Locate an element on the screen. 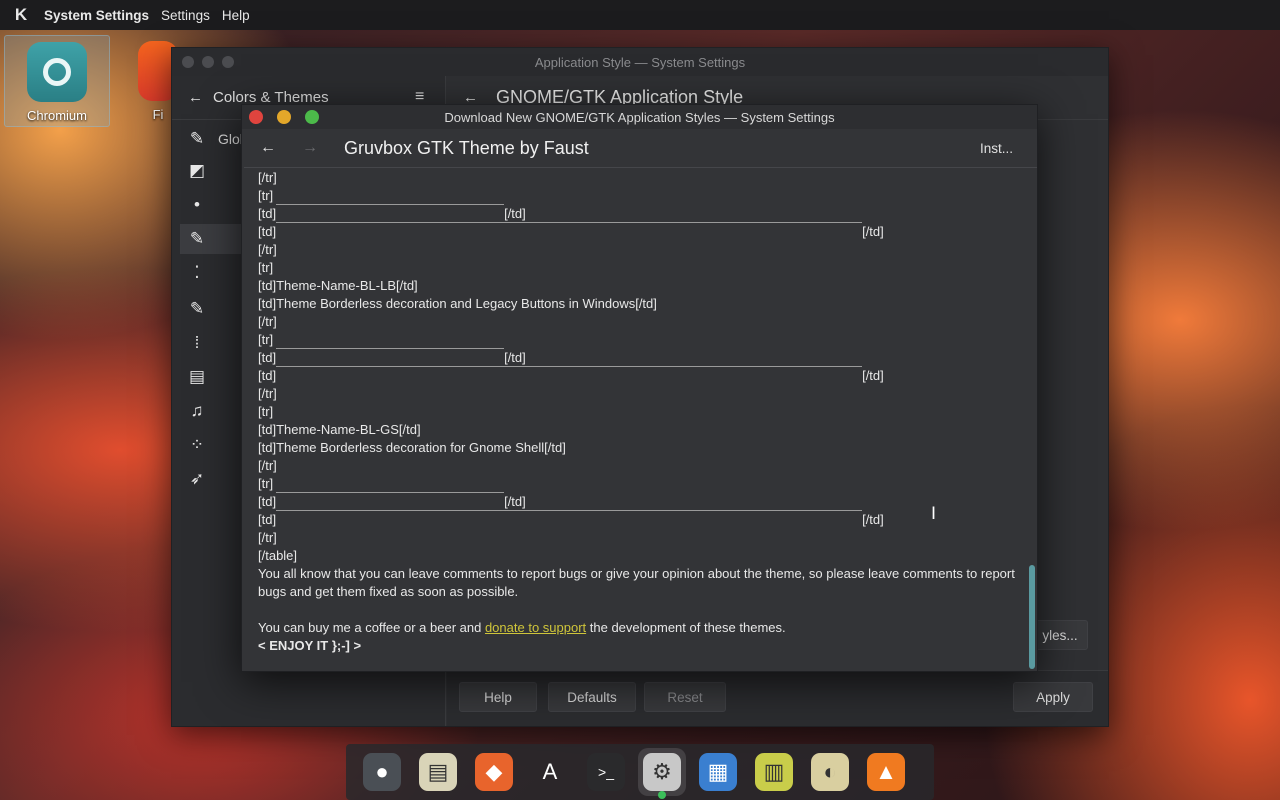 Image resolution: width=1280 pixels, height=800 pixels. window-title: Application Style — System Settings is located at coordinates (640, 62).